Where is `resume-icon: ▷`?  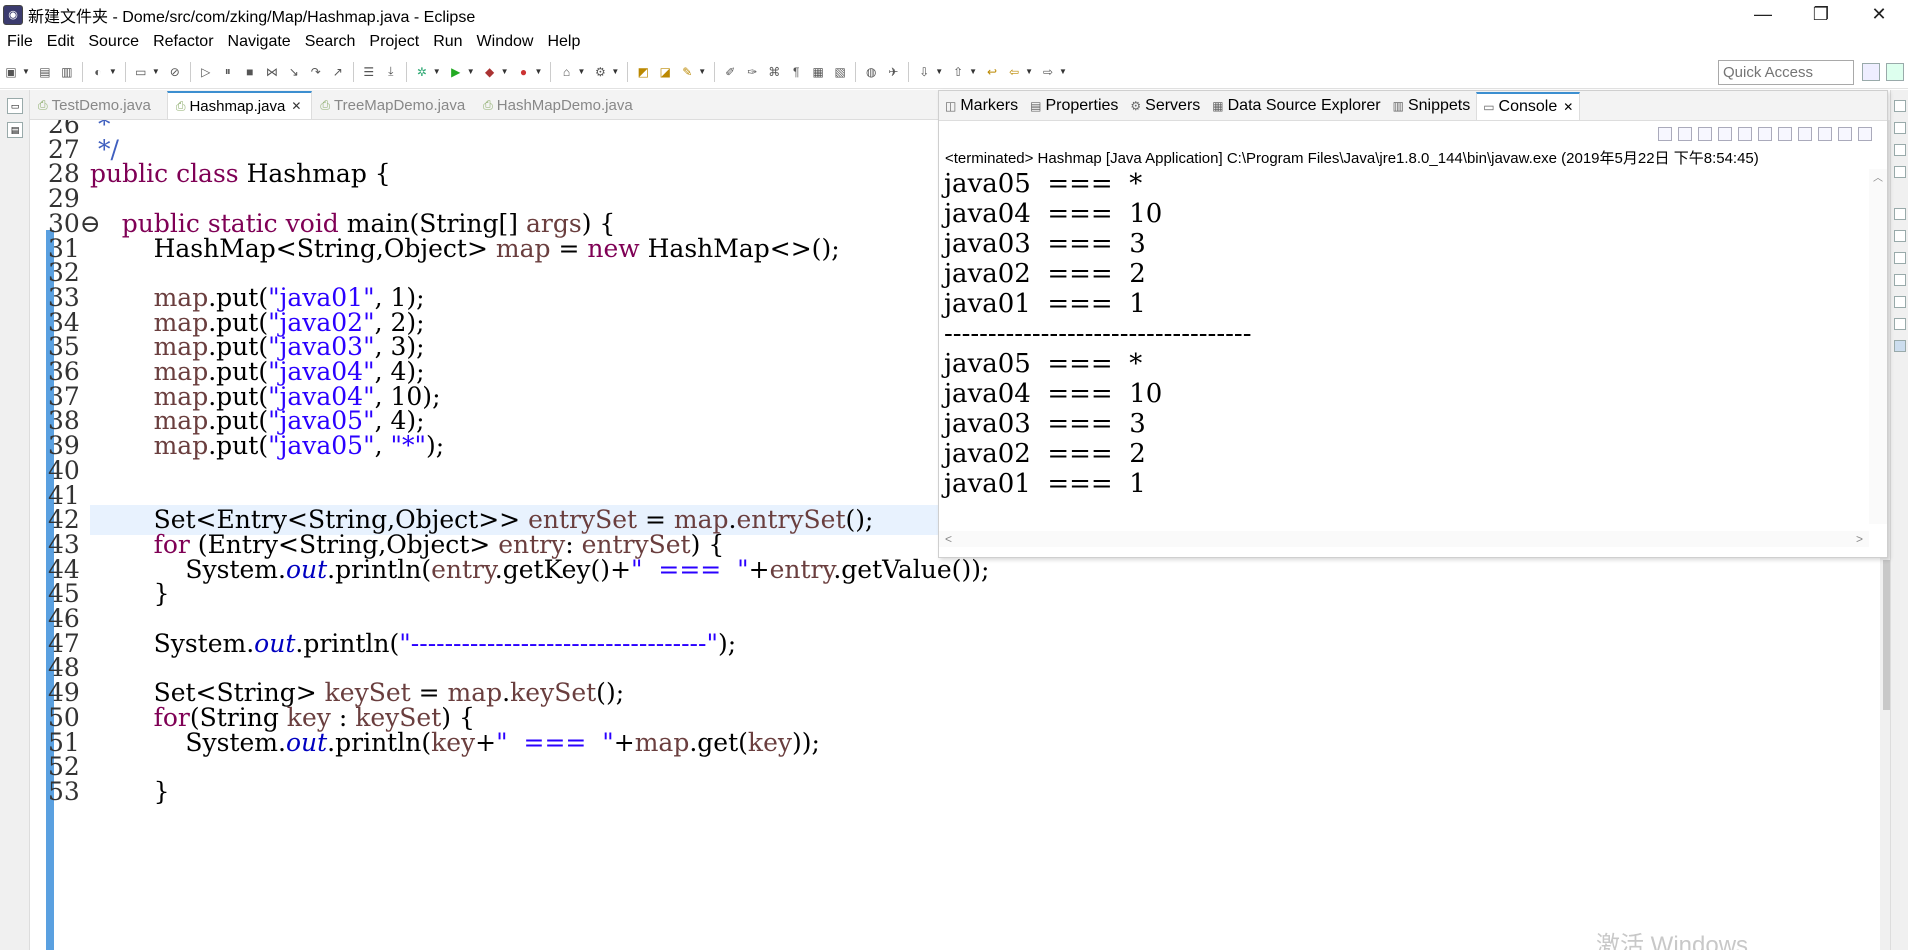
resume-icon: ▷ is located at coordinates (206, 72).